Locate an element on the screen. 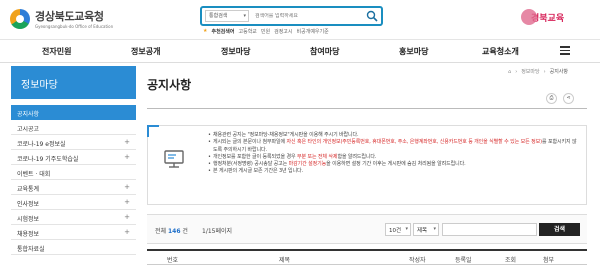  recommended-keywords: ★ 추천검색어 고등학교 민원 검정고시 비공개예우기준 is located at coordinates (266, 31).